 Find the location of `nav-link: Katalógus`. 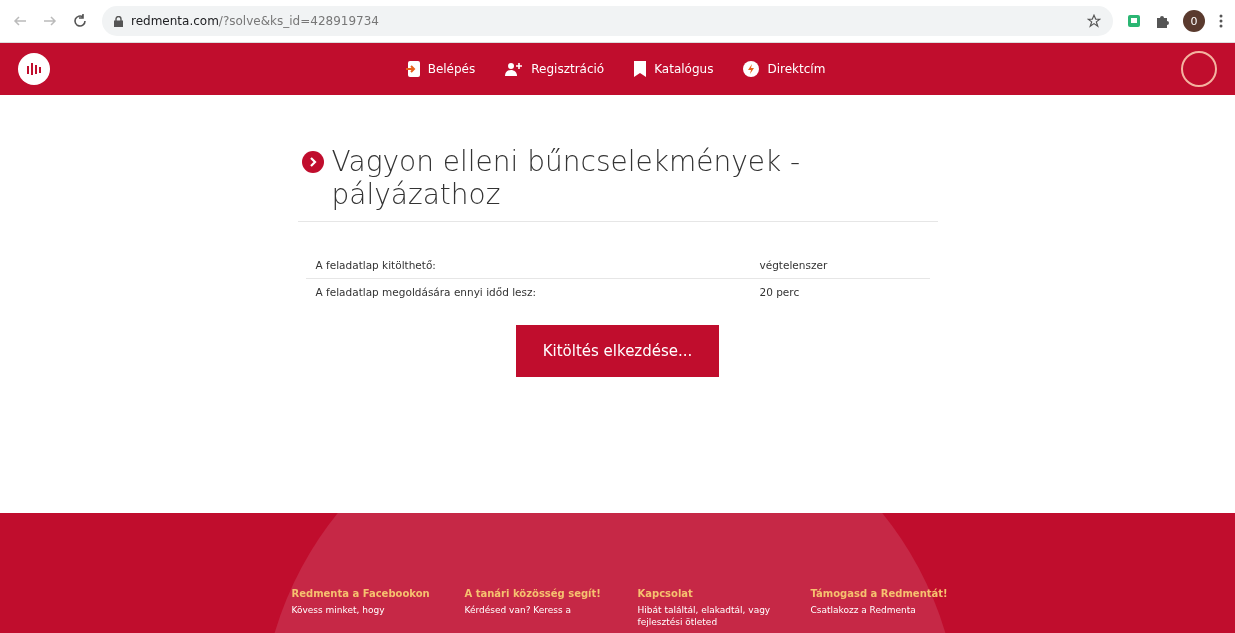

nav-link: Katalógus is located at coordinates (674, 69).